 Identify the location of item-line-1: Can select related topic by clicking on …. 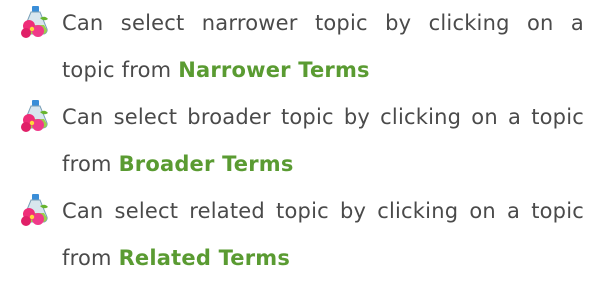
(323, 211).